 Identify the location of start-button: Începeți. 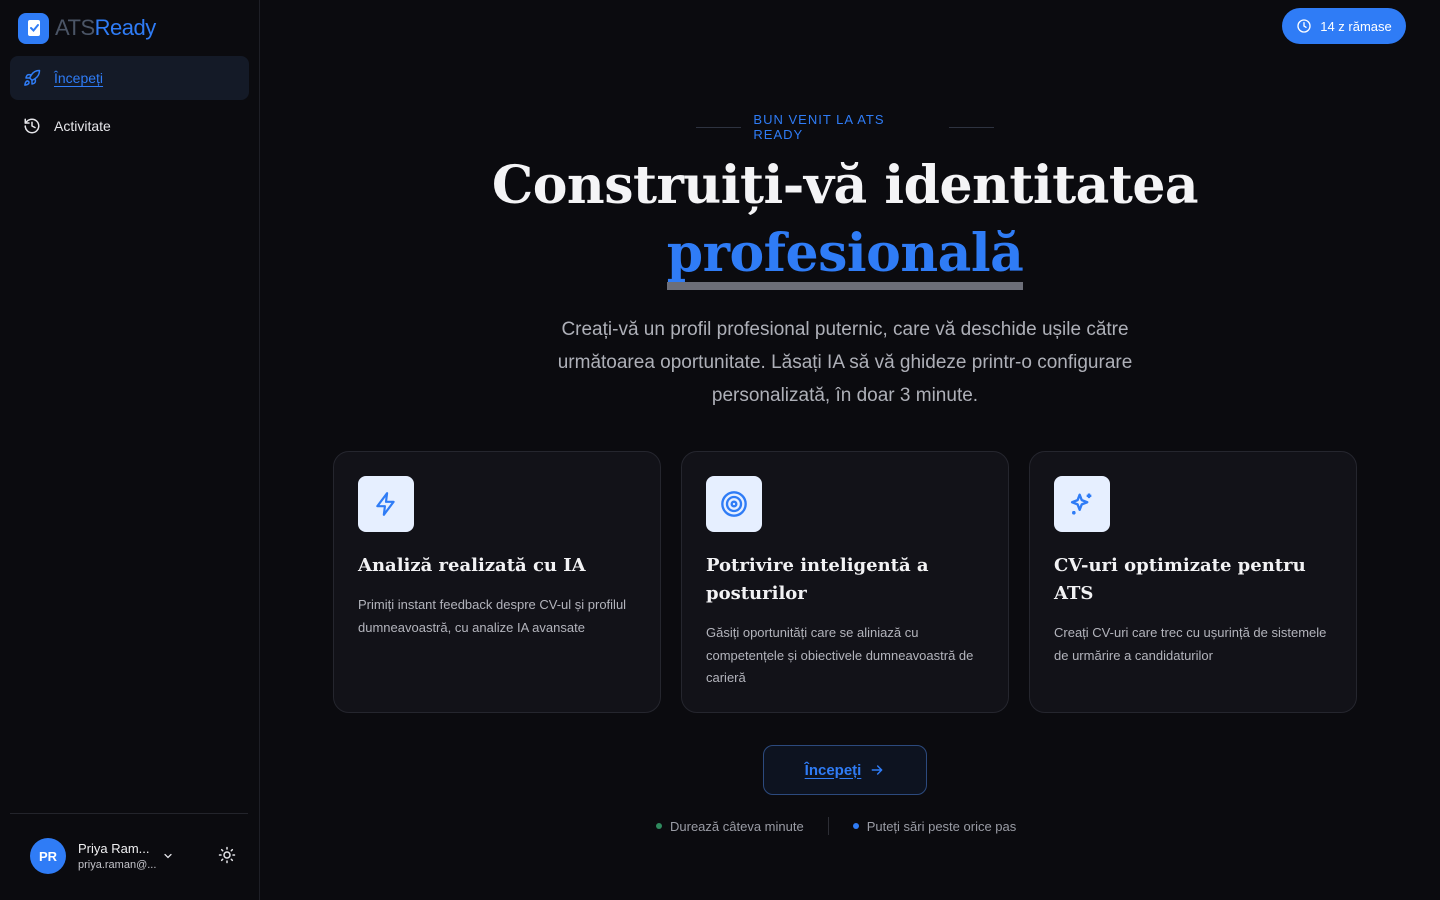
(845, 770).